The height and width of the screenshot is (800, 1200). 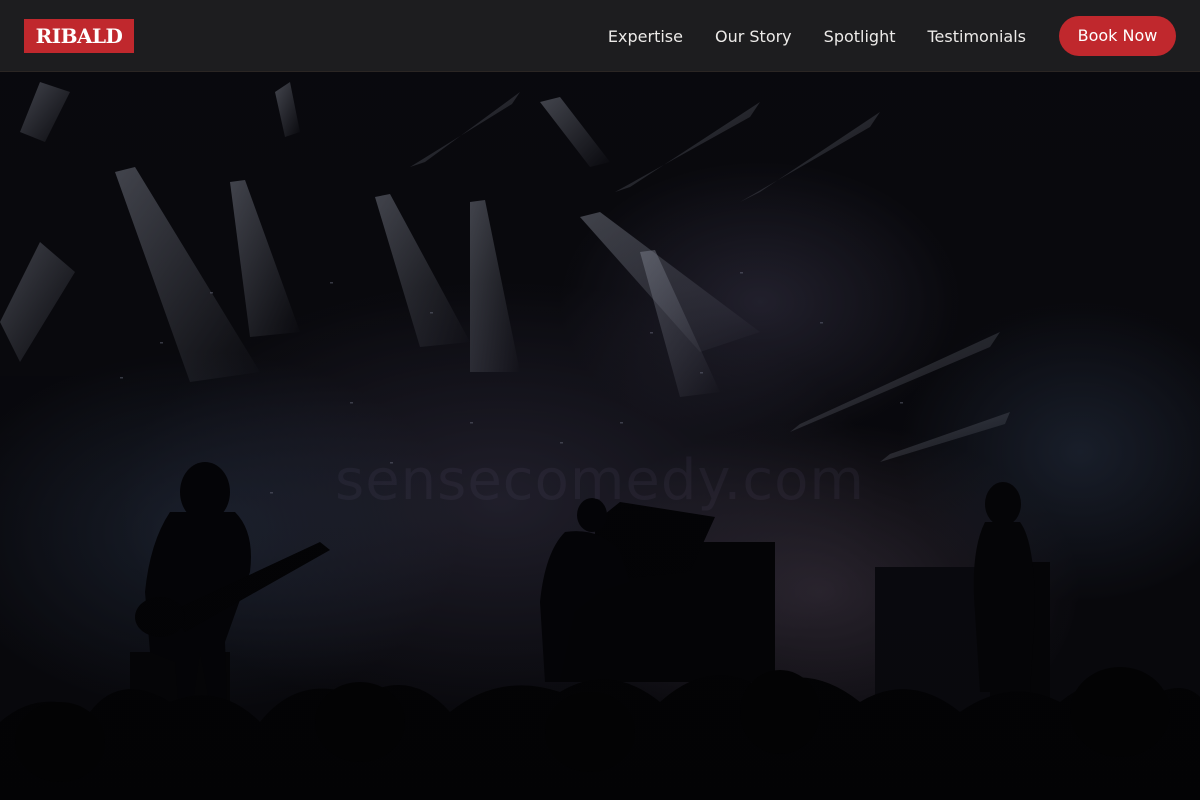 What do you see at coordinates (977, 36) in the screenshot?
I see `nav-link-testimonials: Testimonials` at bounding box center [977, 36].